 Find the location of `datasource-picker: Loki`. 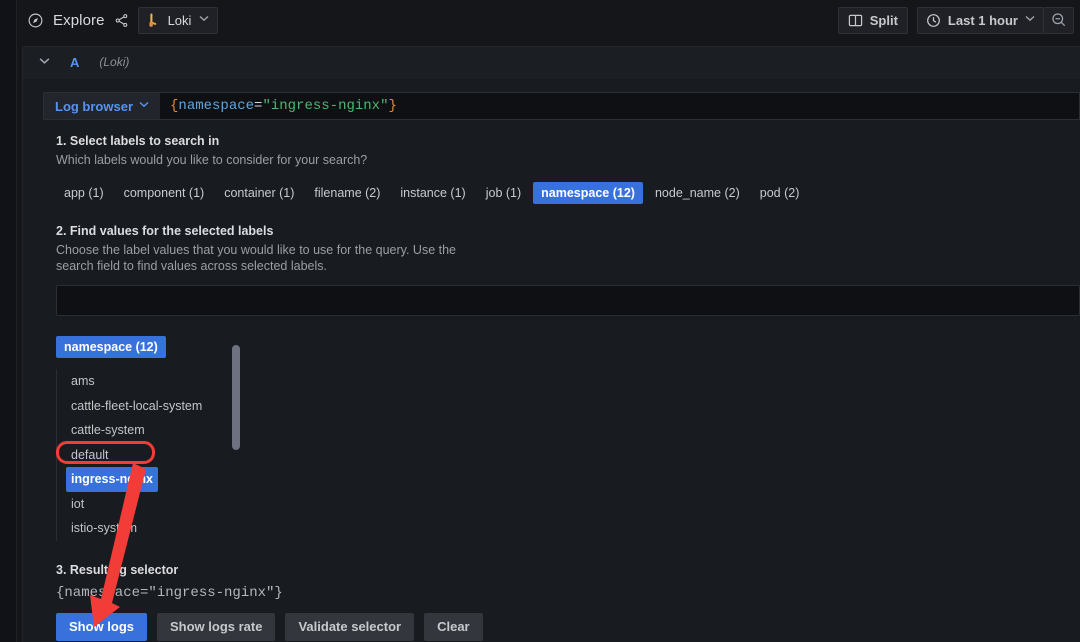

datasource-picker: Loki is located at coordinates (178, 20).